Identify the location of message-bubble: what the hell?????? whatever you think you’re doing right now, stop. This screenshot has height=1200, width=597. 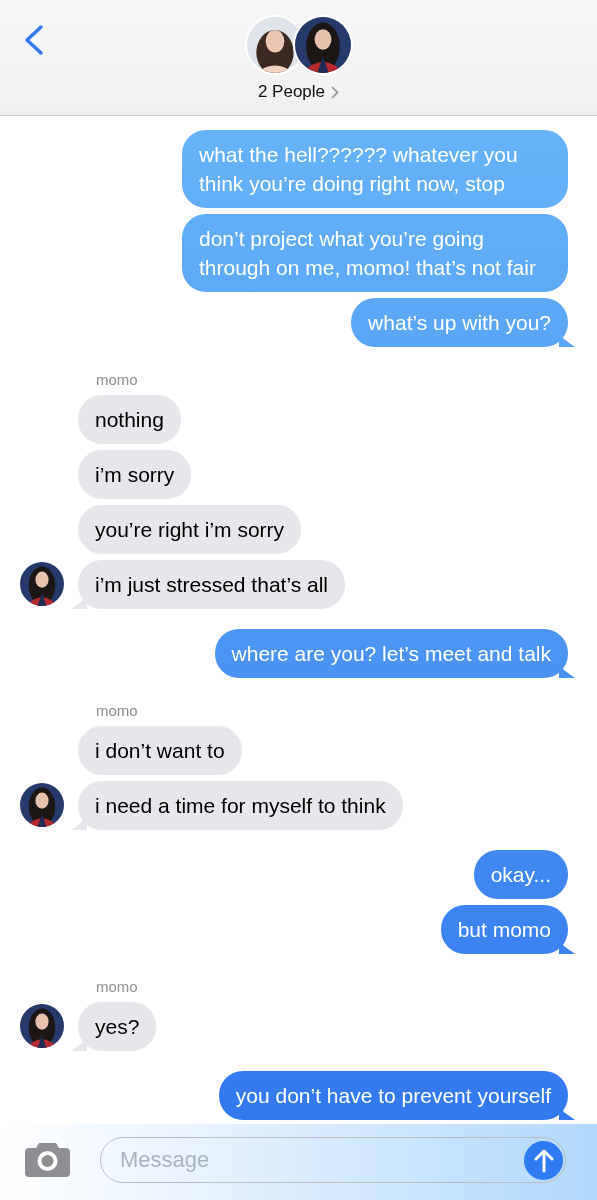
(375, 169).